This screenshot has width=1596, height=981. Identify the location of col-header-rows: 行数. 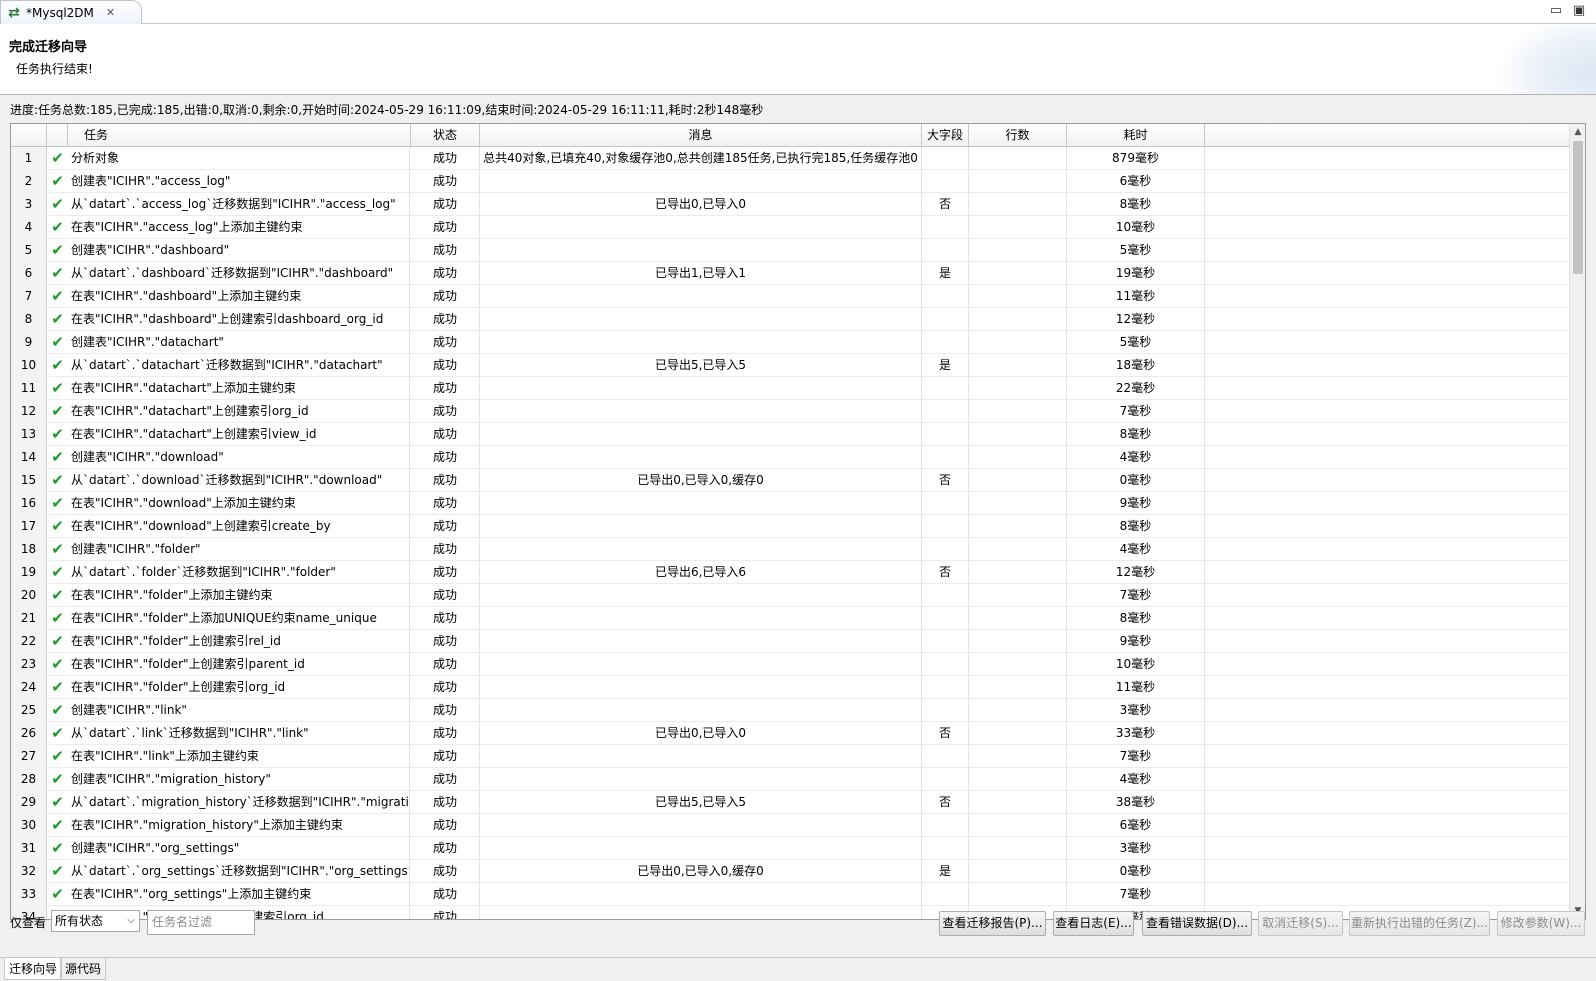
(1018, 135).